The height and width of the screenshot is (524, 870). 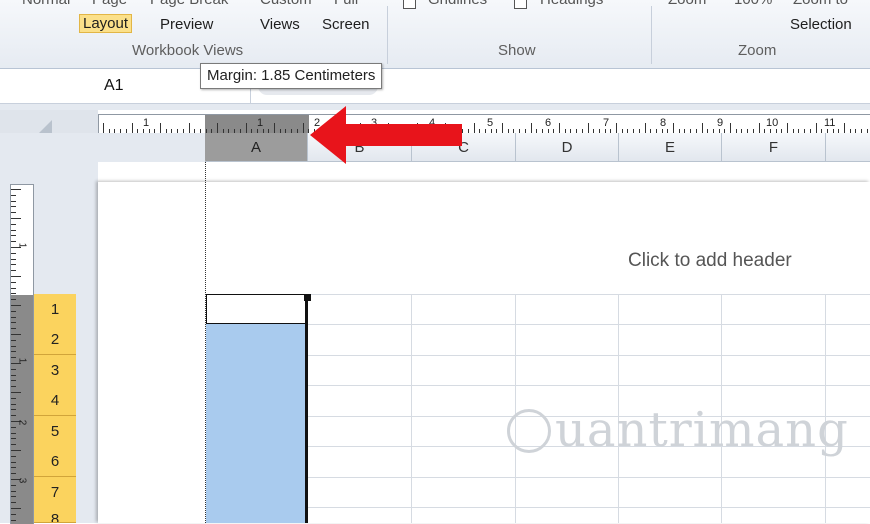 I want to click on ruler-number: 5, so click(x=490, y=123).